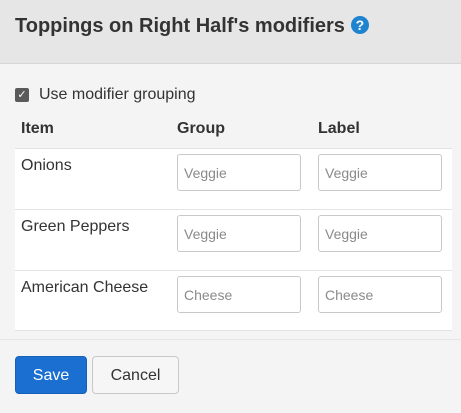 Image resolution: width=461 pixels, height=413 pixels. Describe the element at coordinates (46, 165) in the screenshot. I see `item-name: Onions` at that location.